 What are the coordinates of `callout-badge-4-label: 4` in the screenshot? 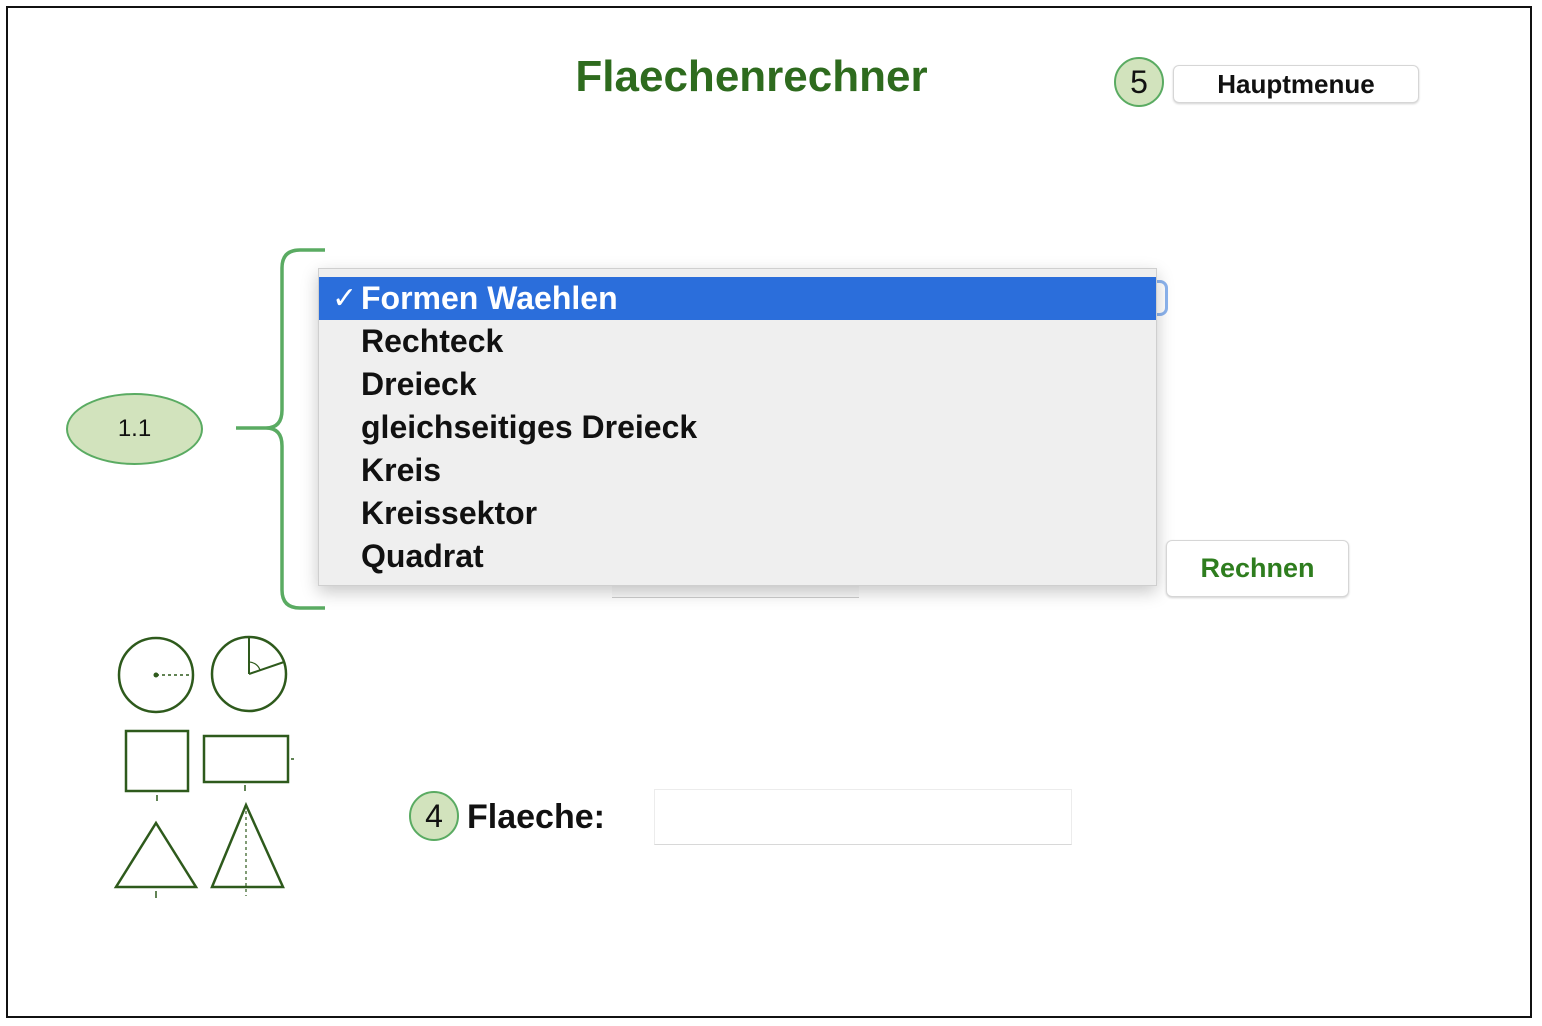 It's located at (434, 815).